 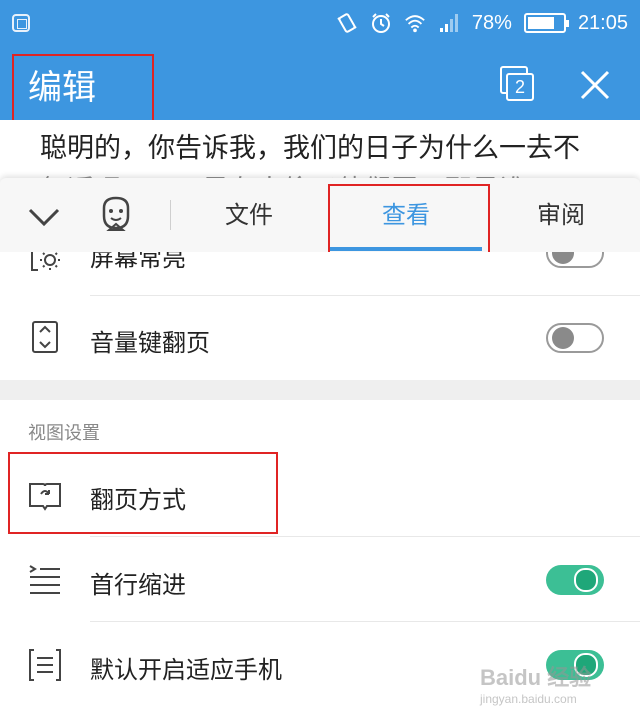 I want to click on clock-time: 21:05, so click(x=602, y=22).